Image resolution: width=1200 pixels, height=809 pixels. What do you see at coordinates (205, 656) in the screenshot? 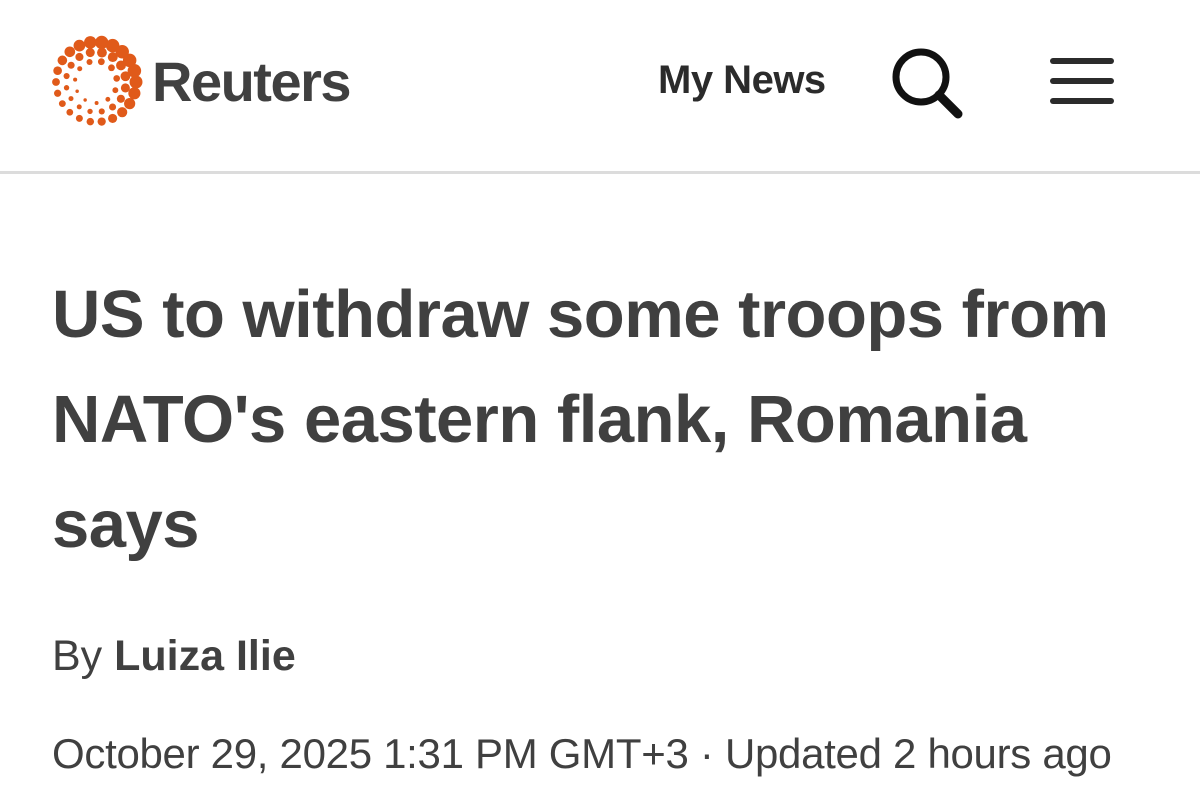
I see `author-link: Luiza Ilie` at bounding box center [205, 656].